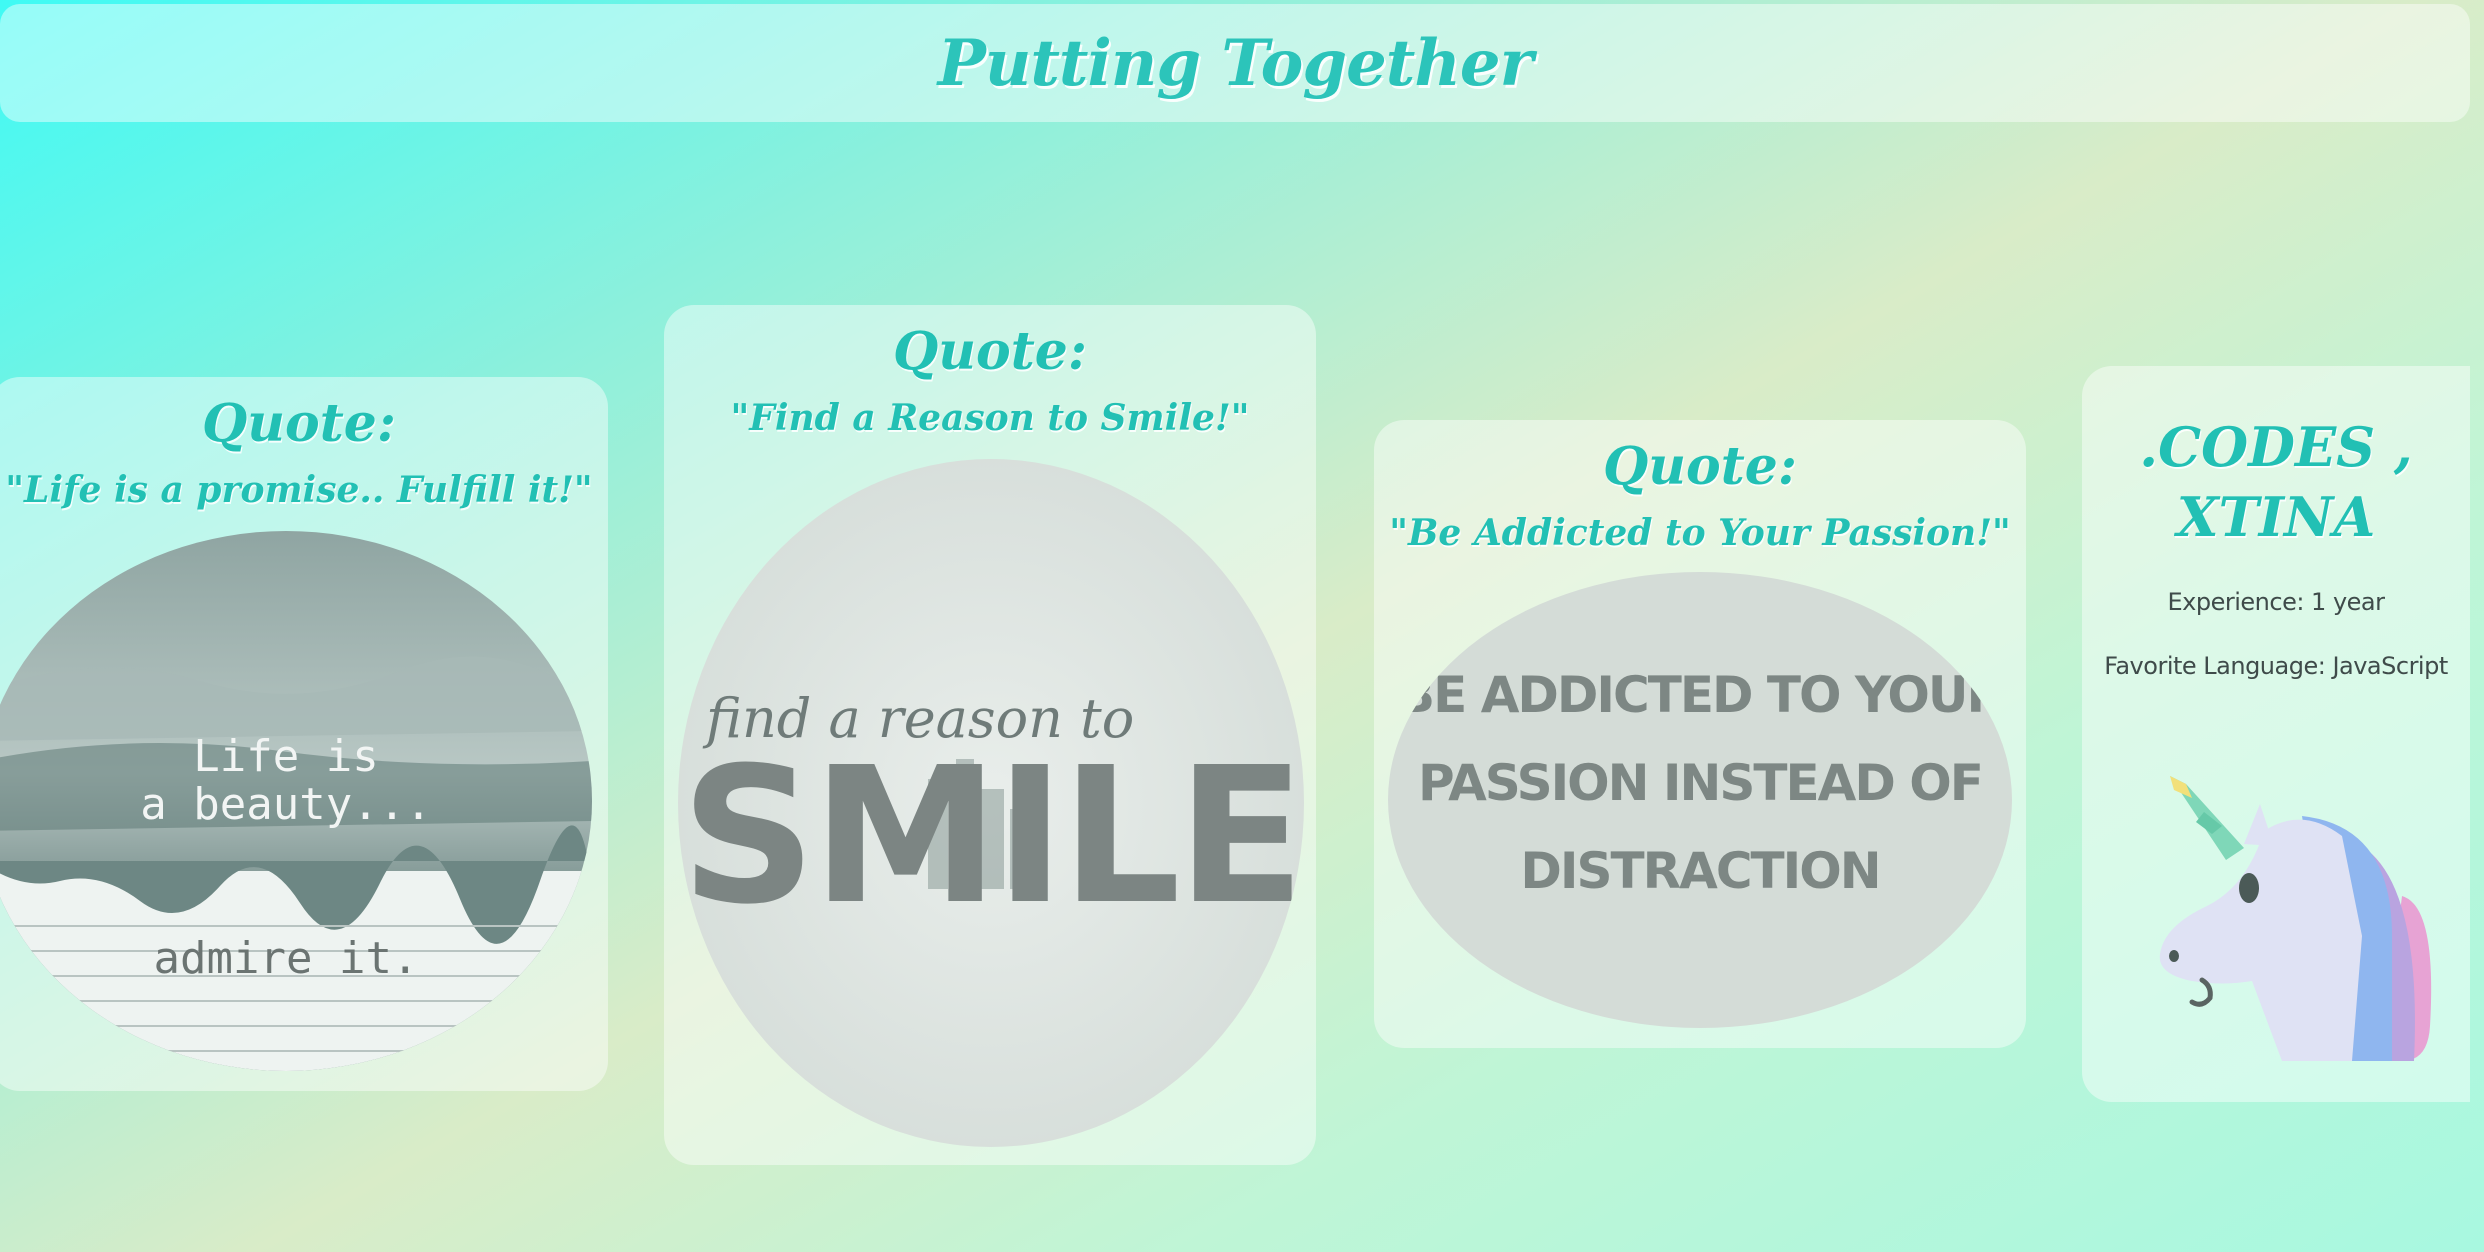  What do you see at coordinates (992, 836) in the screenshot?
I see `image-text-smile: SMILE` at bounding box center [992, 836].